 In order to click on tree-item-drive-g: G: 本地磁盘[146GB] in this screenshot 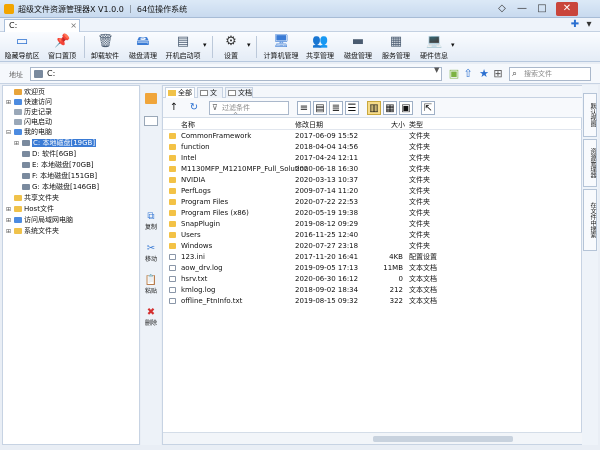, I will do `click(60, 187)`.